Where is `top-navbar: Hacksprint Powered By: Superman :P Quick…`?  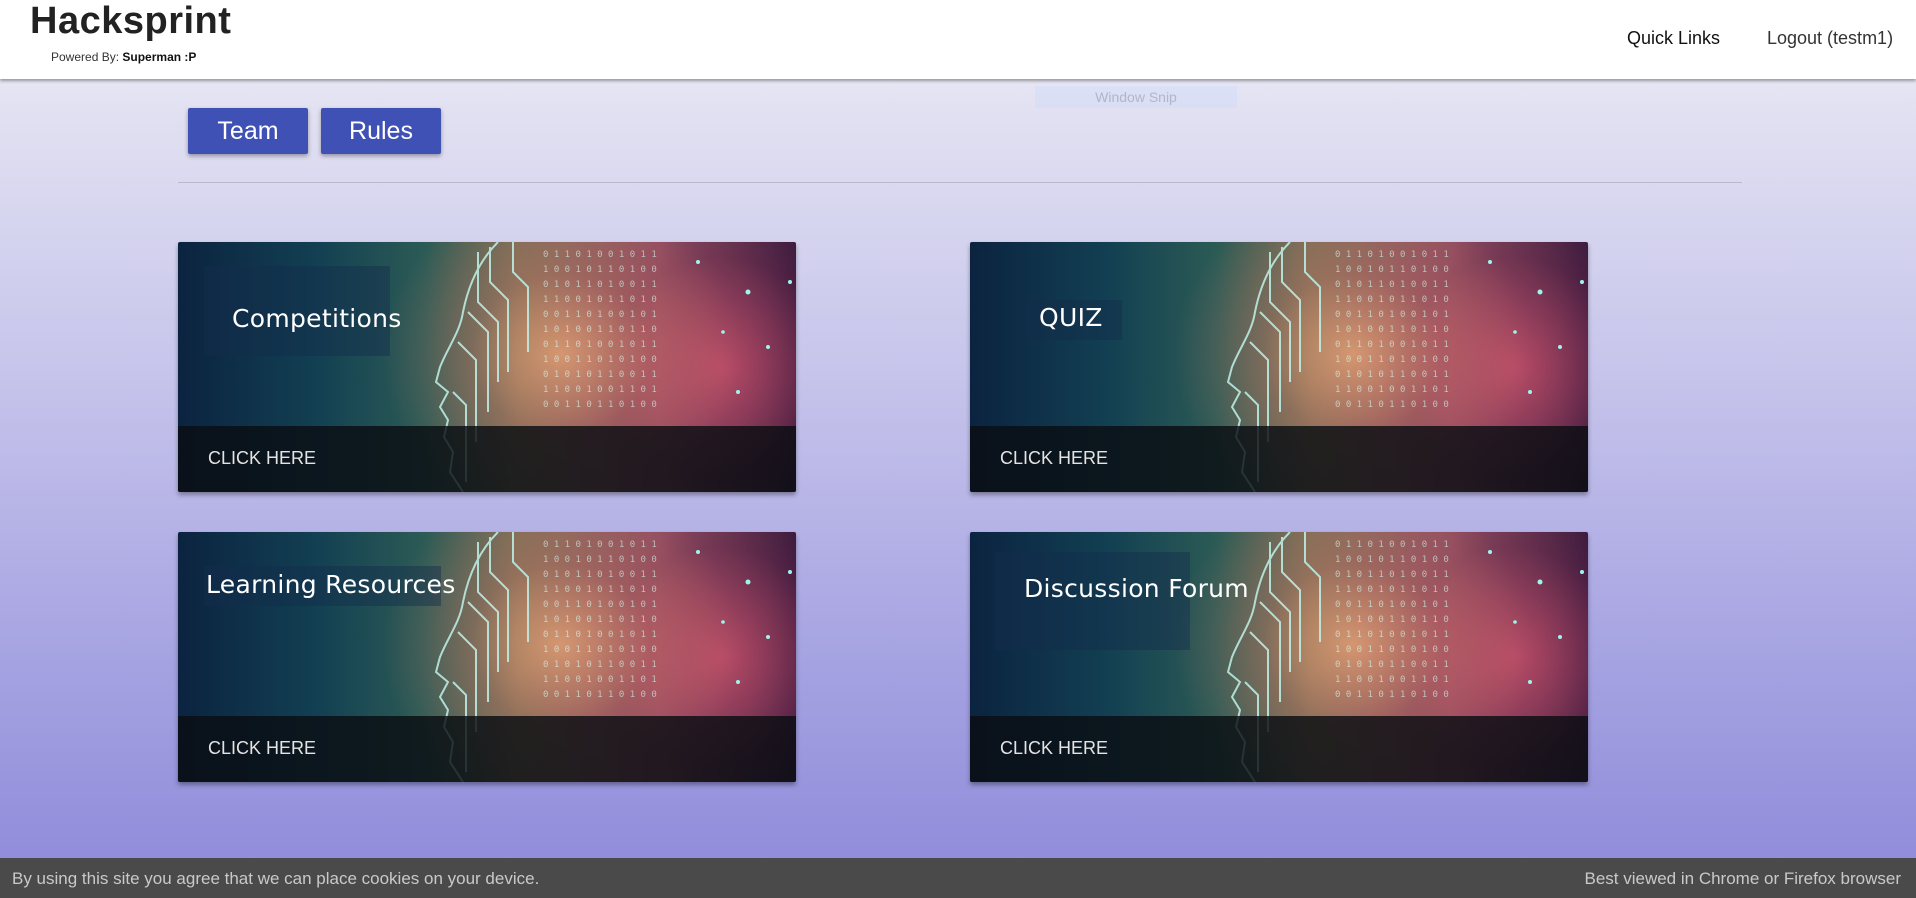 top-navbar: Hacksprint Powered By: Superman :P Quick… is located at coordinates (958, 39).